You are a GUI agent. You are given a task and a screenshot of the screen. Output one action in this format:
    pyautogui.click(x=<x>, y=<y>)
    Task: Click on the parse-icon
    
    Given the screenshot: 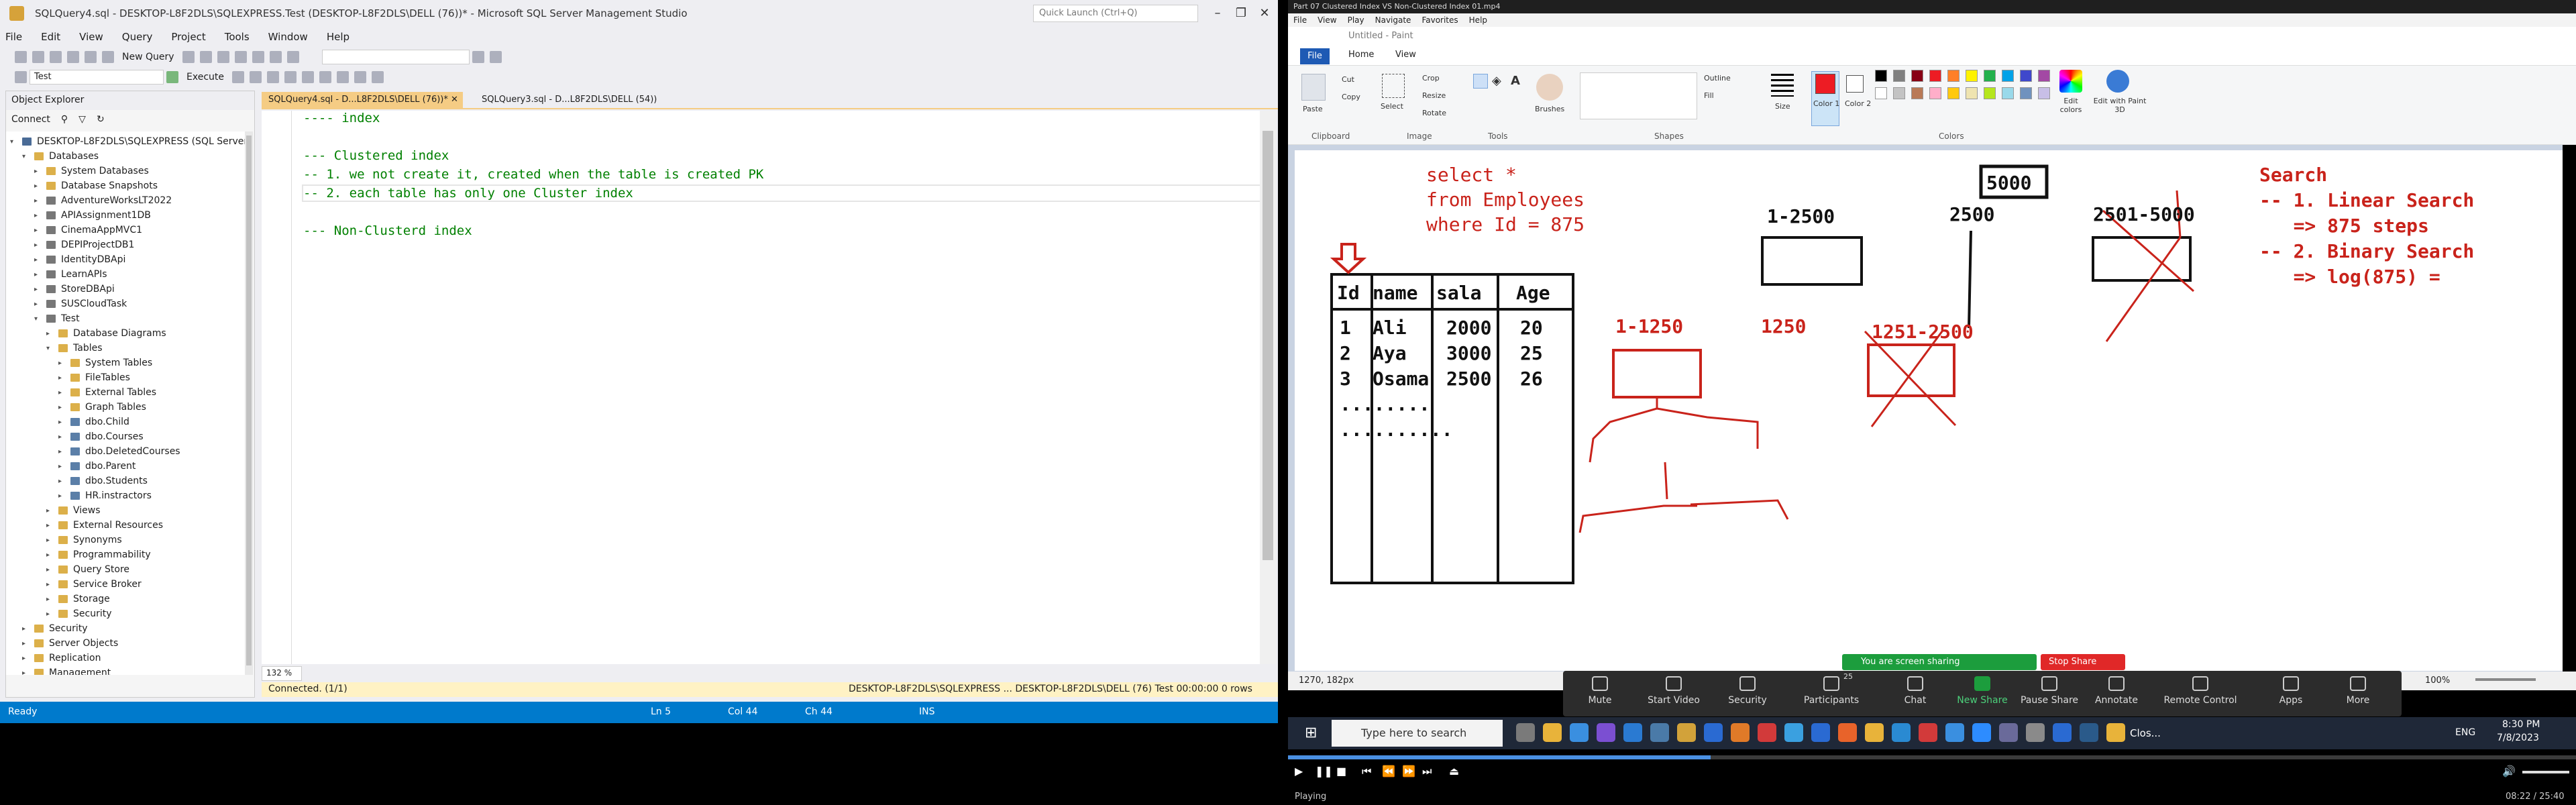 What is the action you would take?
    pyautogui.click(x=273, y=77)
    